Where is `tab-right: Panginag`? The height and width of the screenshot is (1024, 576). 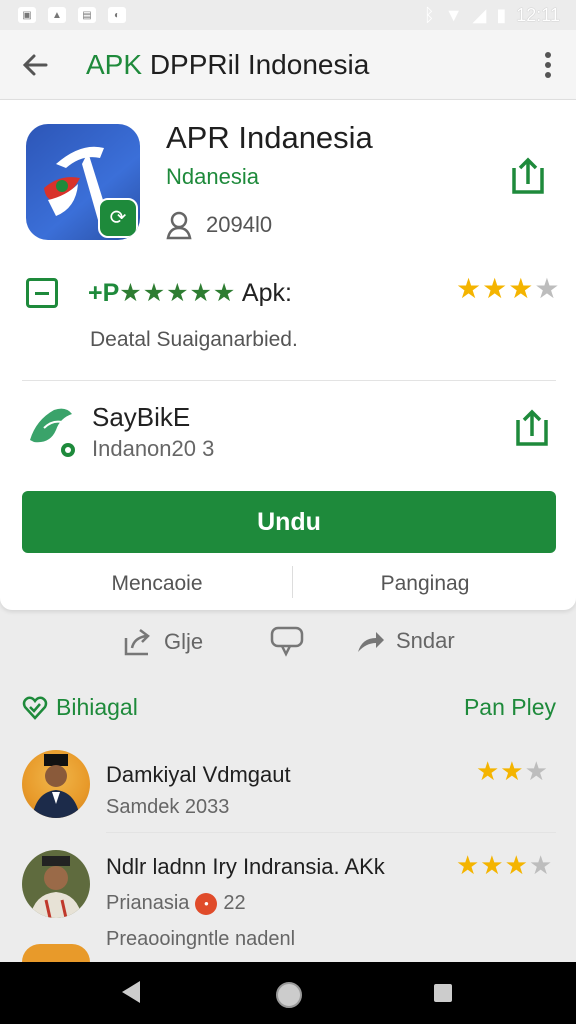 tab-right: Panginag is located at coordinates (425, 584).